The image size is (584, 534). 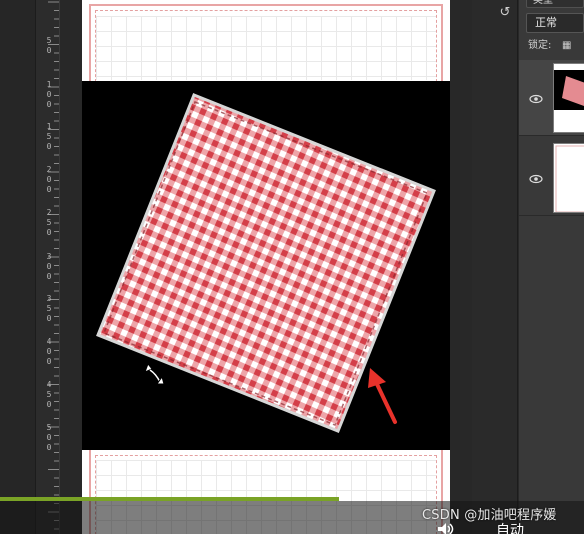 What do you see at coordinates (546, 22) in the screenshot?
I see `blend-mode-value: 正常` at bounding box center [546, 22].